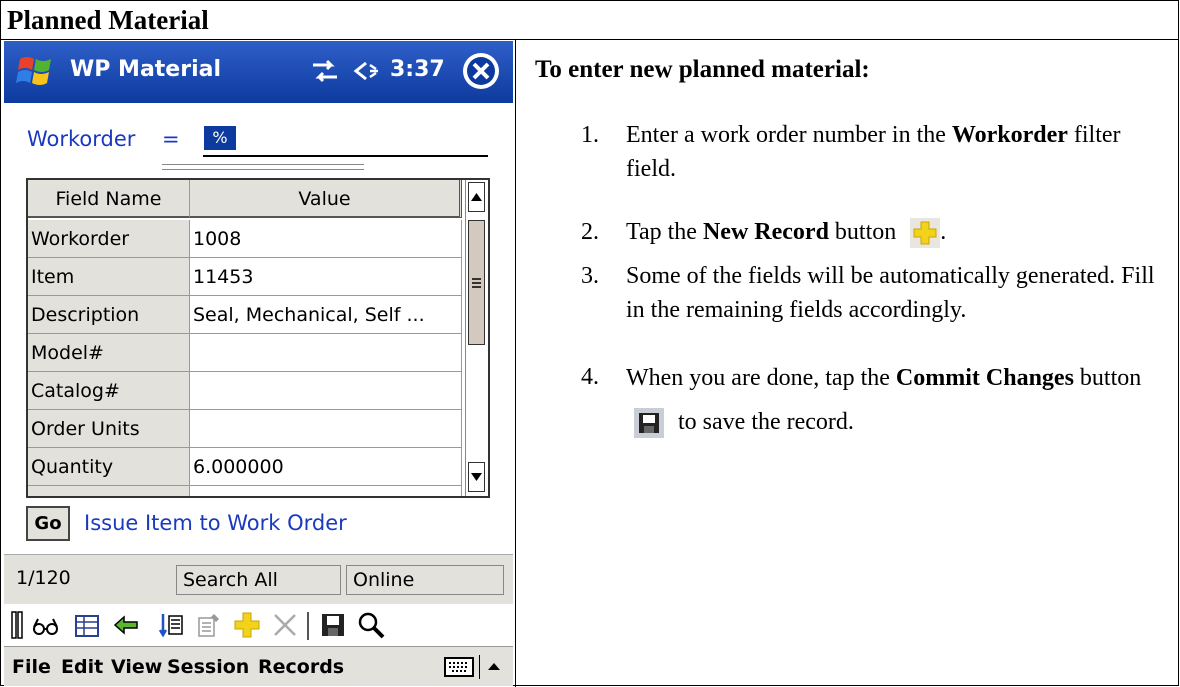 Image resolution: width=1180 pixels, height=687 pixels. Describe the element at coordinates (479, 667) in the screenshot. I see `menu-separator` at that location.